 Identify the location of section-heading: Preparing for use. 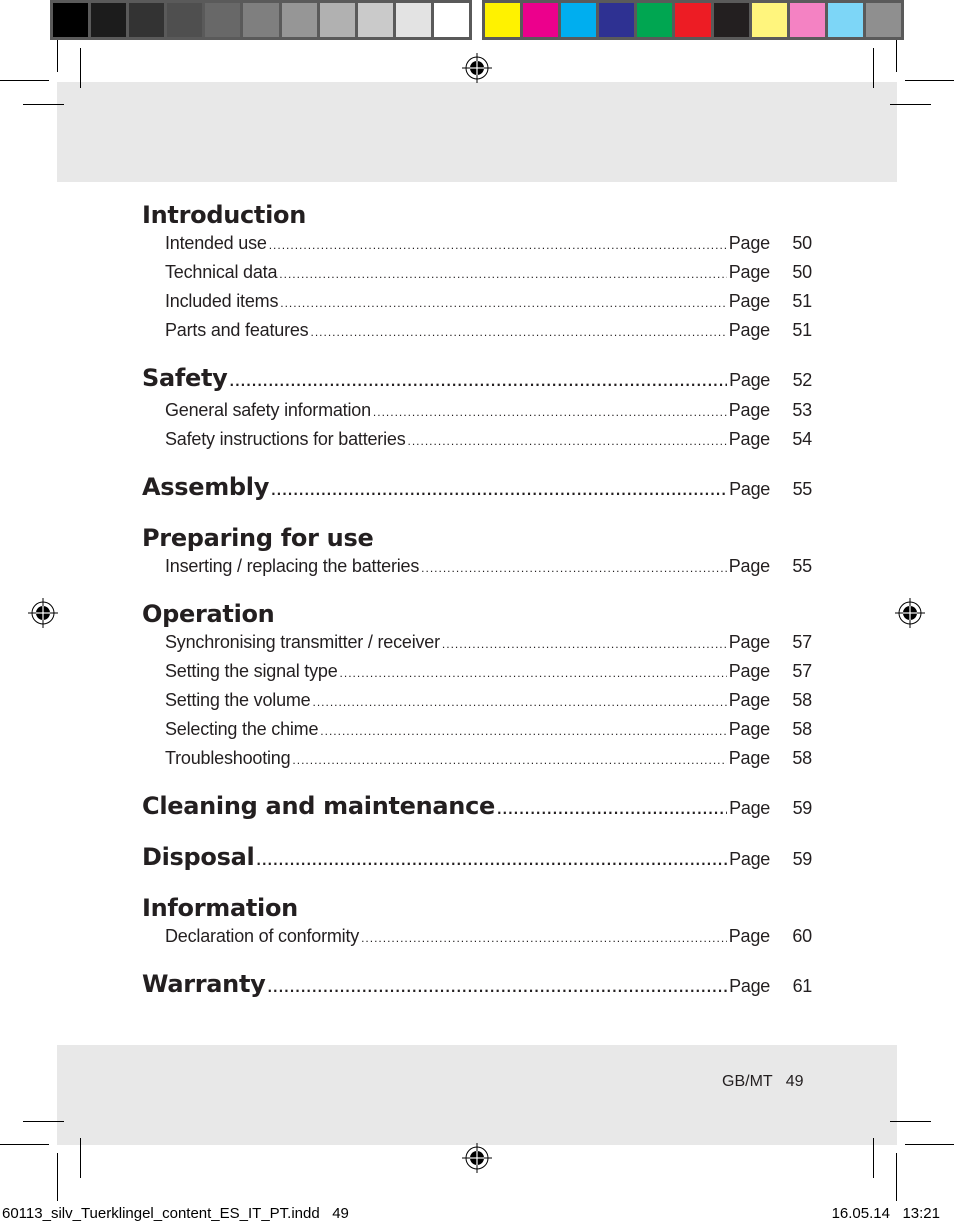
(477, 538).